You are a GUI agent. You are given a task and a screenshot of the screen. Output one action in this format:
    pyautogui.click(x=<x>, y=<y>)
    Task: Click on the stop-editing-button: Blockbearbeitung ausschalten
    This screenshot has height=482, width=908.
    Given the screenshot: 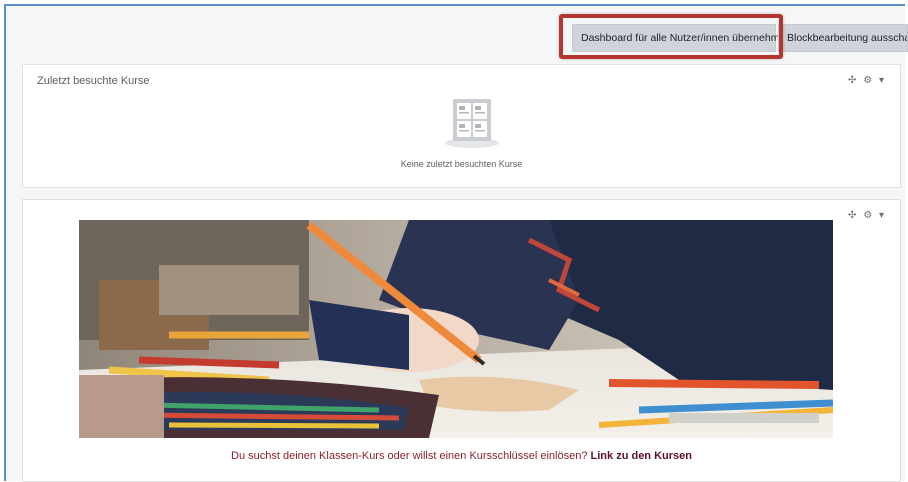 What is the action you would take?
    pyautogui.click(x=843, y=38)
    